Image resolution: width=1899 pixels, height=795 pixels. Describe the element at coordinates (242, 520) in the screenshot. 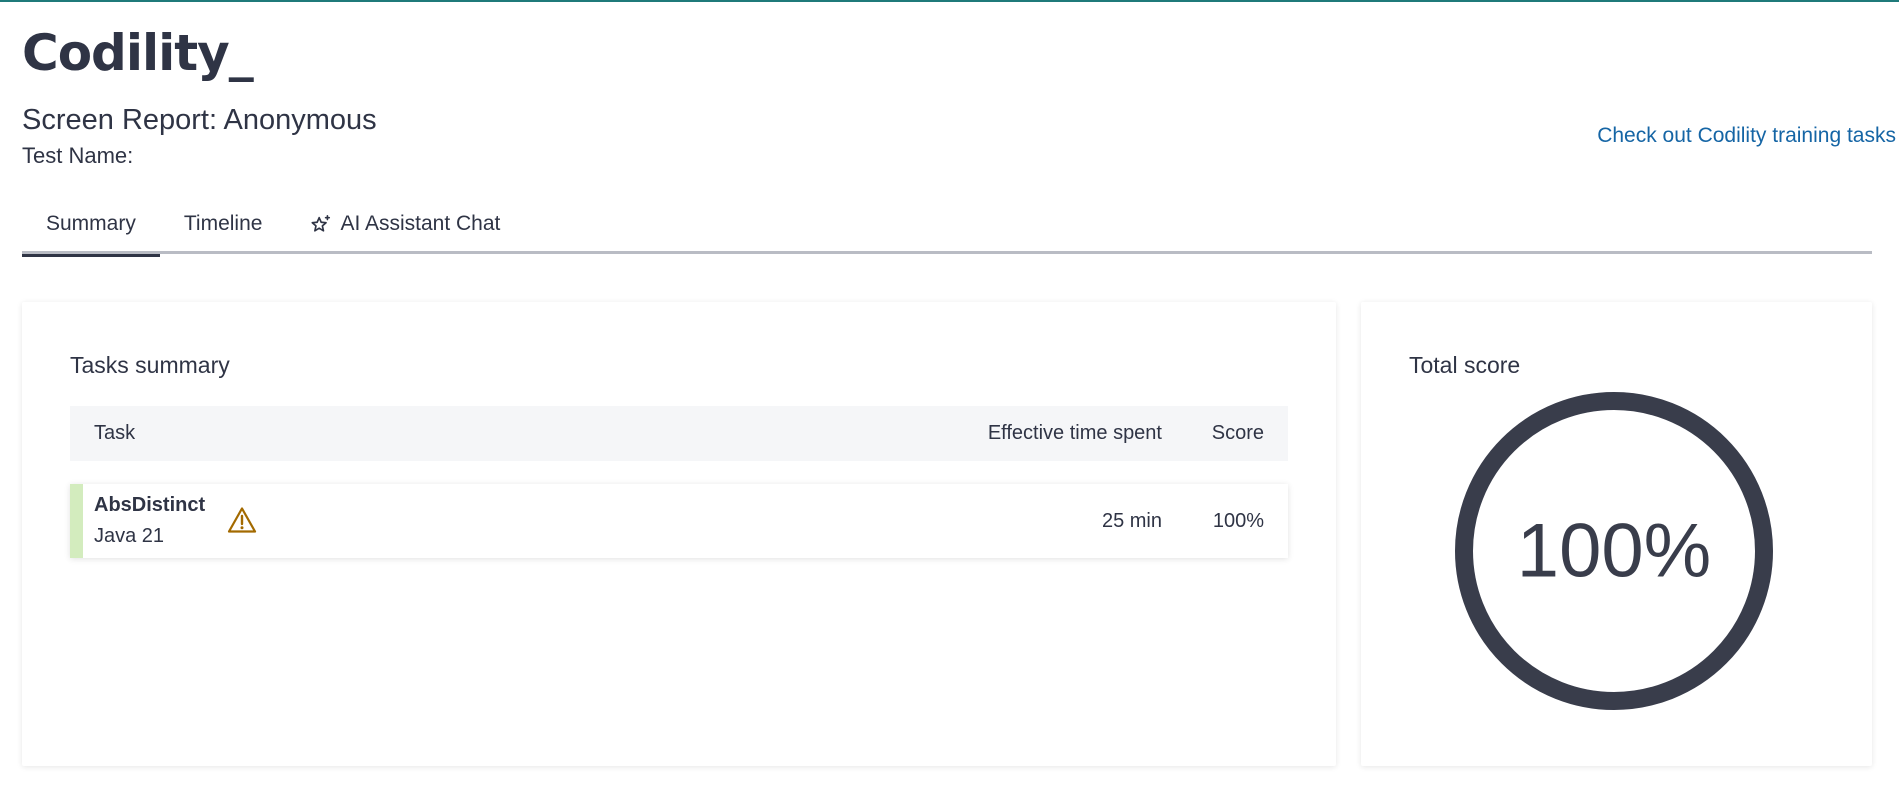

I see `warning-triangle-icon` at that location.